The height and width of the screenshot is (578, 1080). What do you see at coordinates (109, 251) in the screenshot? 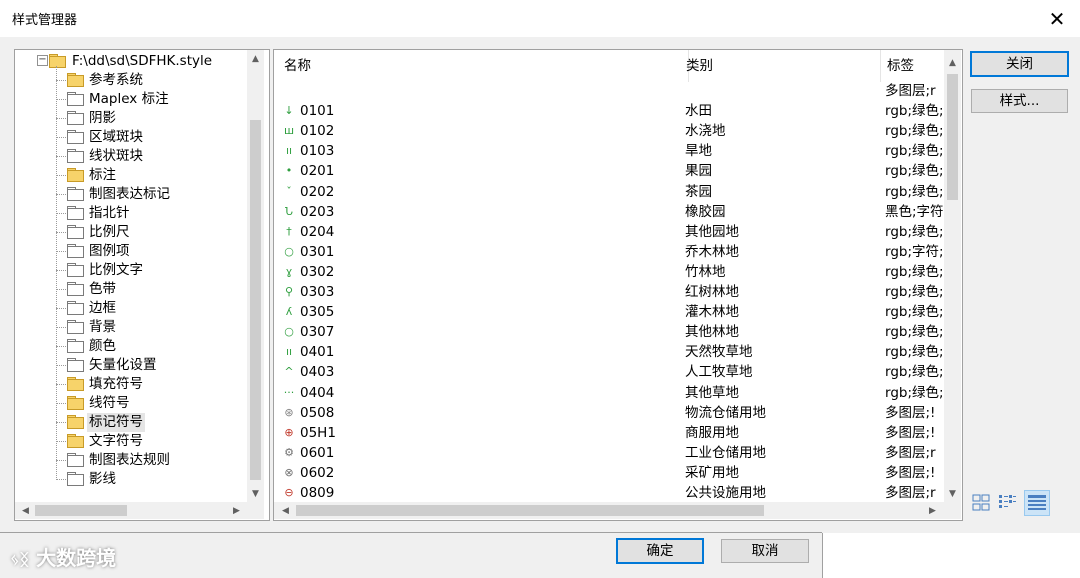
I see `tree-item-label: 图例项` at bounding box center [109, 251].